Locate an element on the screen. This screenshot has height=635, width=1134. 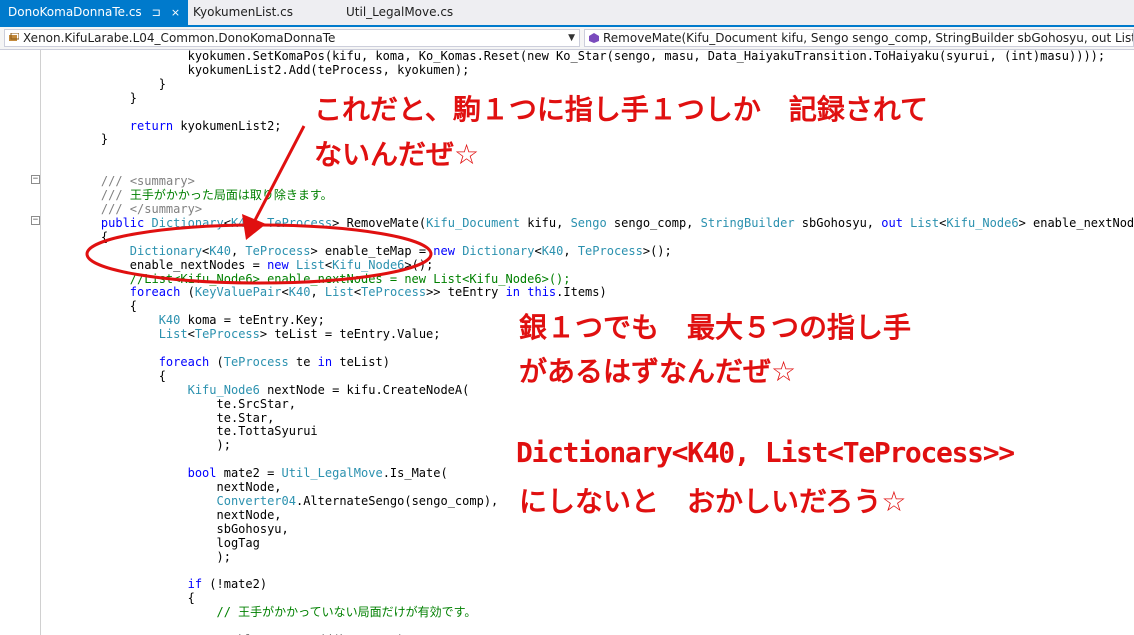
annotation-note2-line1: 銀１つでも 最大５つの指し手 is located at coordinates (715, 327).